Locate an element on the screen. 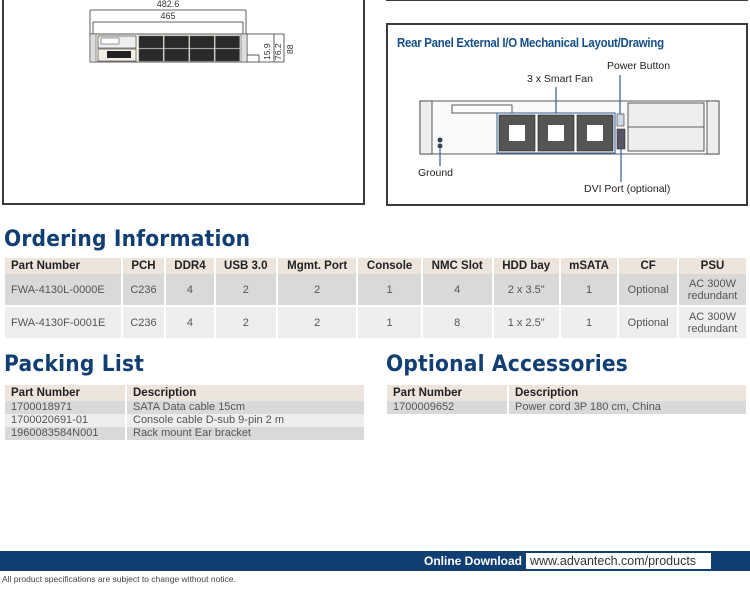 This screenshot has width=750, height=591. accessories-header-row: Part Number Description is located at coordinates (566, 393).